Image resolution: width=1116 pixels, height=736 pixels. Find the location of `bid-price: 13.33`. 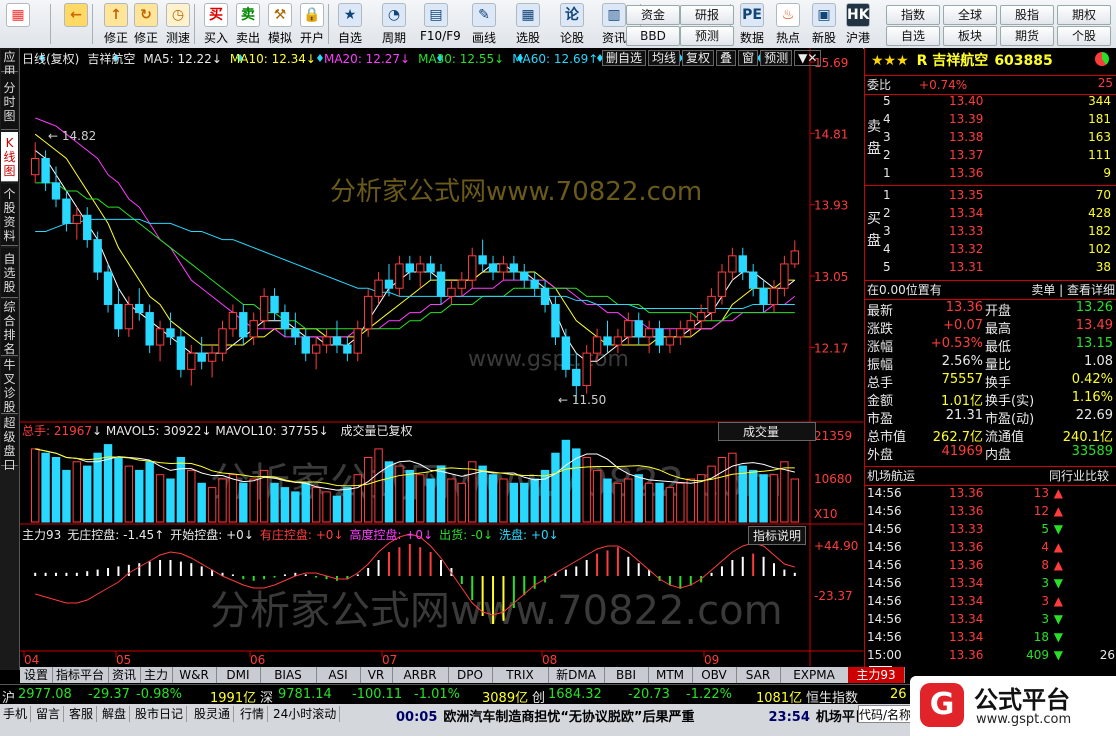

bid-price: 13.33 is located at coordinates (966, 231).